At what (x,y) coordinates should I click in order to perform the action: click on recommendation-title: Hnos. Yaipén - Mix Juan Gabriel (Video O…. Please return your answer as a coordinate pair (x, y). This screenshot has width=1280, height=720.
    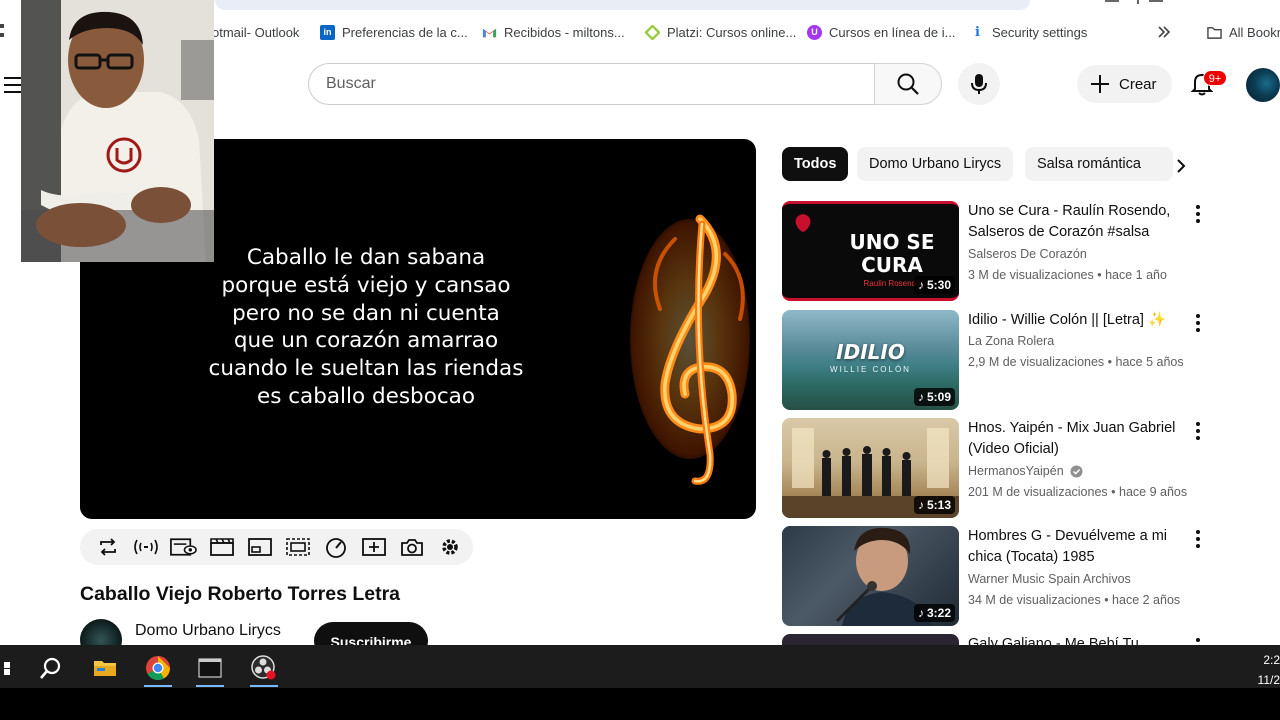
    Looking at the image, I should click on (1078, 439).